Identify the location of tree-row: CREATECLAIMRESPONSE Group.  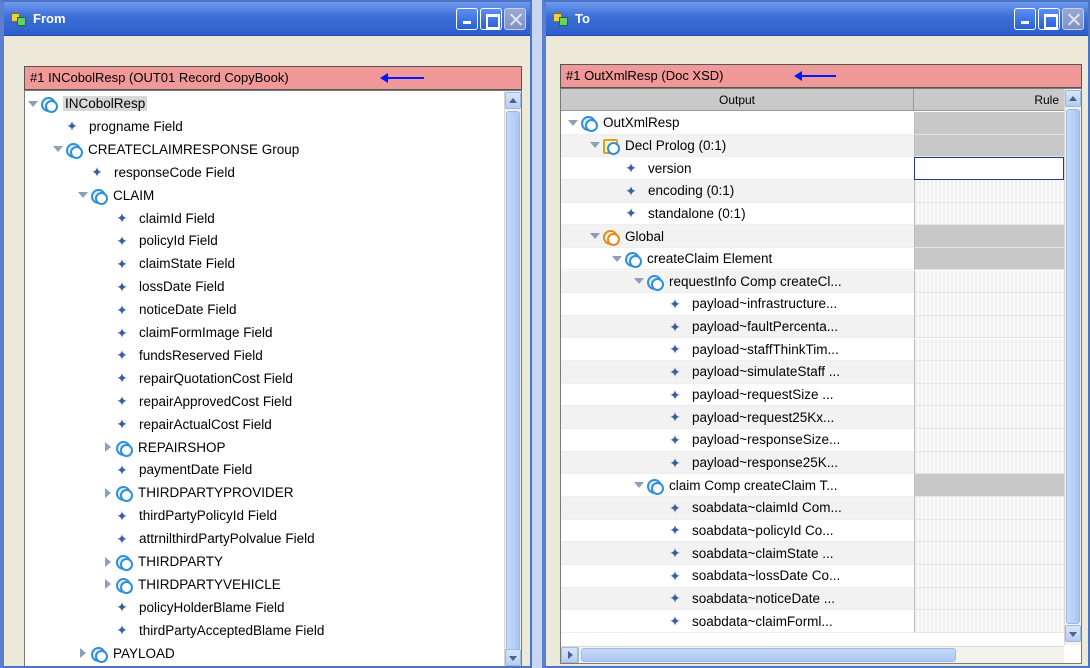
(264, 149).